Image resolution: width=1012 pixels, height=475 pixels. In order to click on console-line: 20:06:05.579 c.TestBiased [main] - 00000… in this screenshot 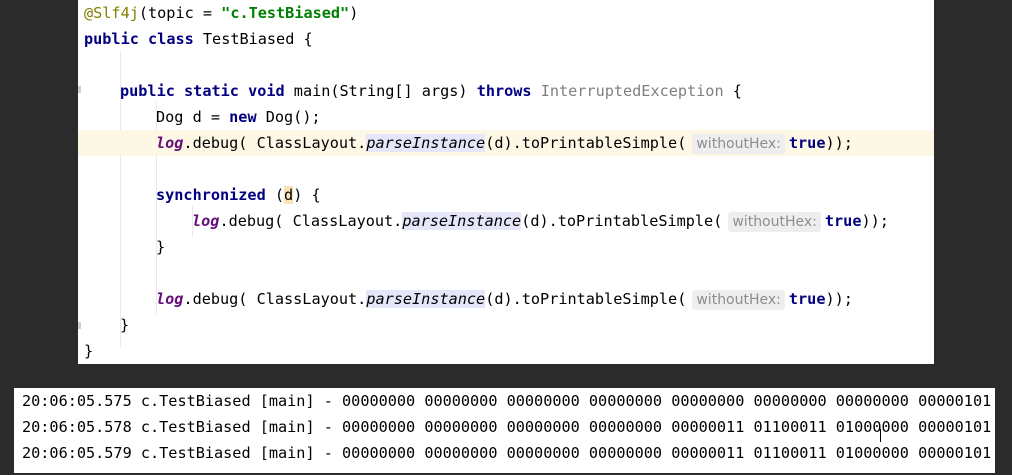, I will do `click(507, 453)`.